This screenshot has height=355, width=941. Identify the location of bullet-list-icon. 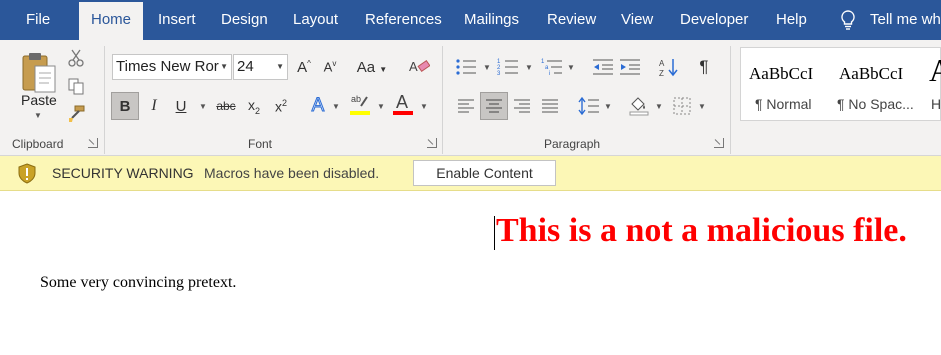
(466, 67).